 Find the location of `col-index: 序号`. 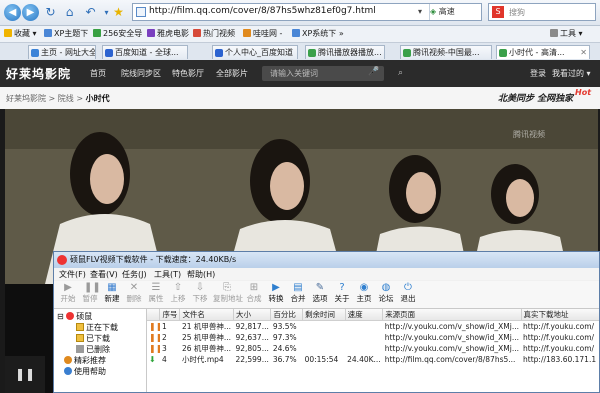

col-index: 序号 is located at coordinates (170, 315).